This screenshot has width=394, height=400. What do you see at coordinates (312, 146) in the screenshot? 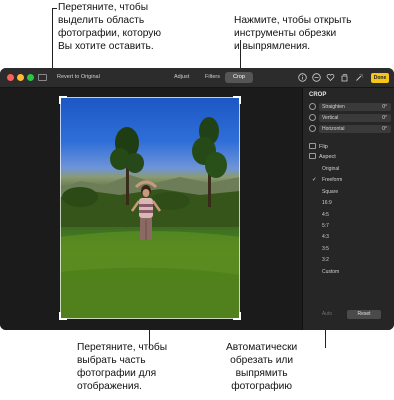
I see `flip-icon` at bounding box center [312, 146].